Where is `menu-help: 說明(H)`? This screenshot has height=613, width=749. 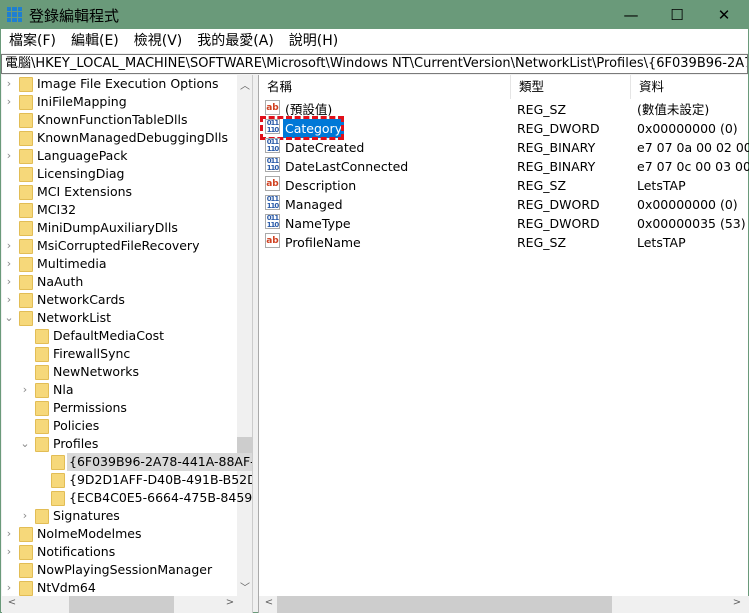
menu-help: 說明(H) is located at coordinates (313, 41).